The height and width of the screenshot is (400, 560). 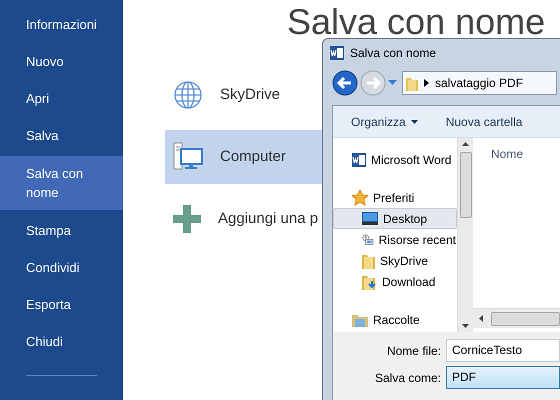 I want to click on address-path: salvataggio PDF, so click(x=479, y=83).